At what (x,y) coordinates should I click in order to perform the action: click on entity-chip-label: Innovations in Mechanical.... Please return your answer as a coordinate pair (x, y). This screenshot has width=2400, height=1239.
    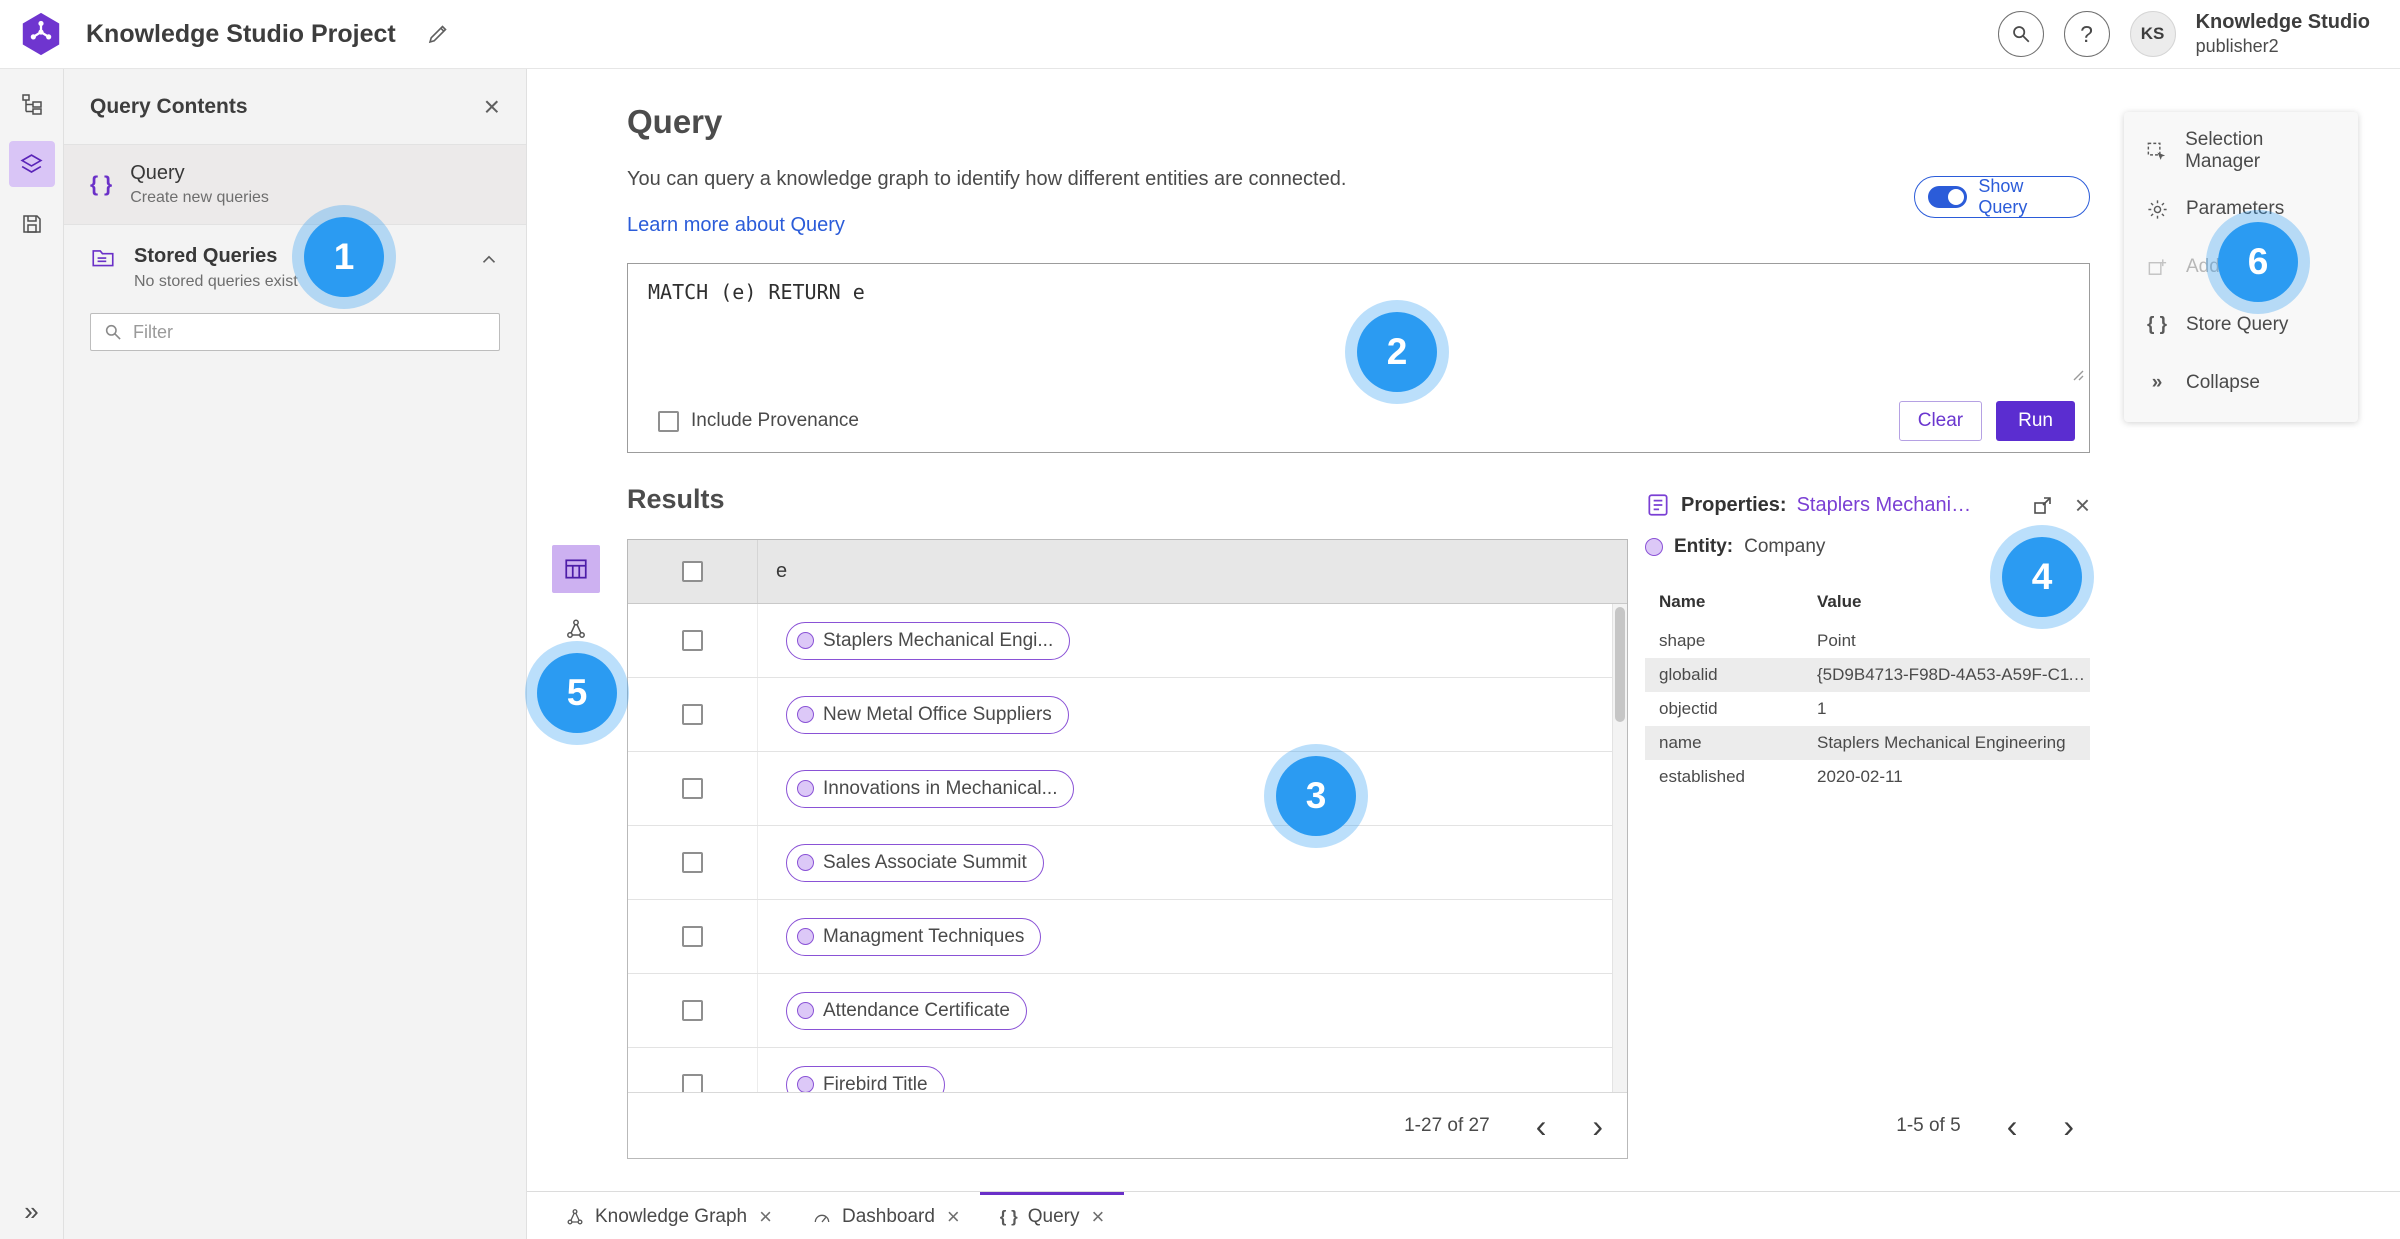
    Looking at the image, I should click on (940, 788).